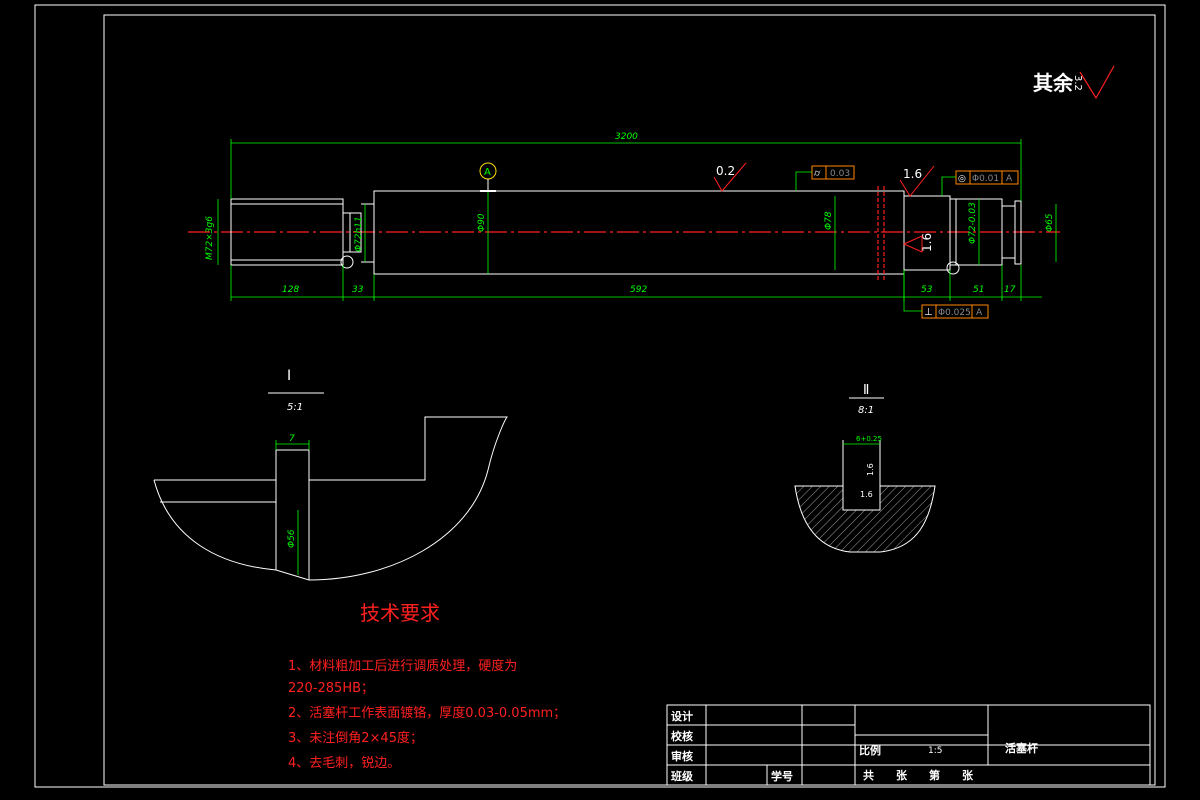 This screenshot has width=1200, height=800. Describe the element at coordinates (866, 494) in the screenshot. I see `detail-2-rough-b: 1.6` at that location.